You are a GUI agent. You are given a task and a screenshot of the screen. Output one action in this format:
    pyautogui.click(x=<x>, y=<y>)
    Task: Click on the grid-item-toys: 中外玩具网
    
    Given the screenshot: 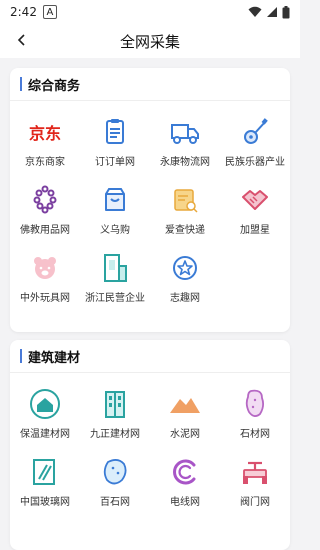 What is the action you would take?
    pyautogui.click(x=45, y=281)
    